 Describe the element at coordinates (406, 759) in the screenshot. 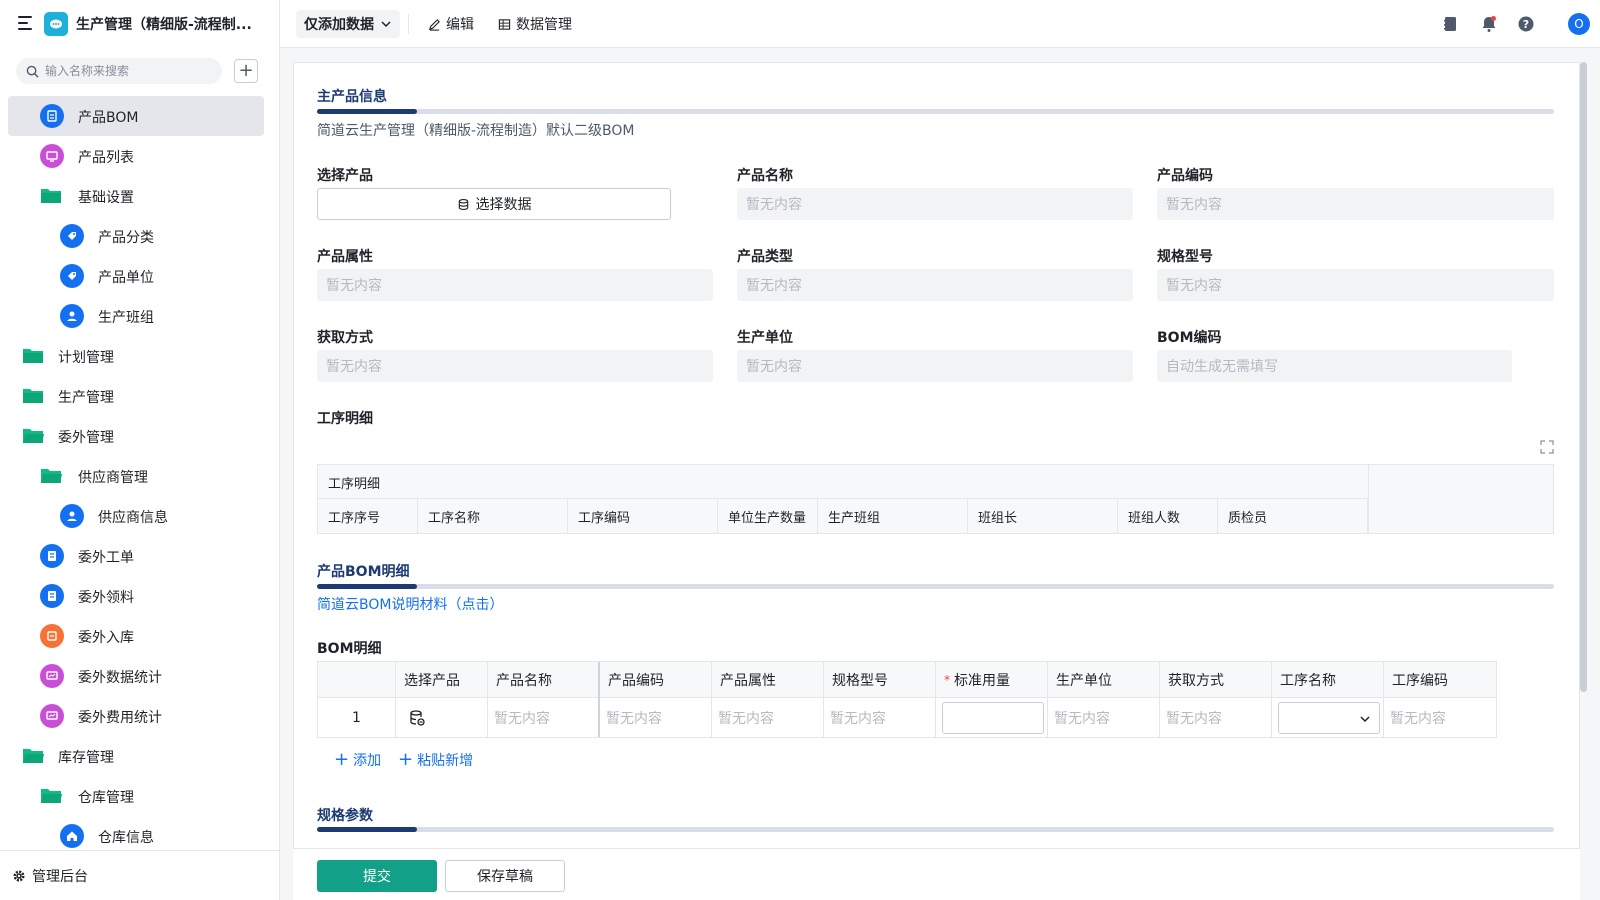

I see `plus-icon: +` at that location.